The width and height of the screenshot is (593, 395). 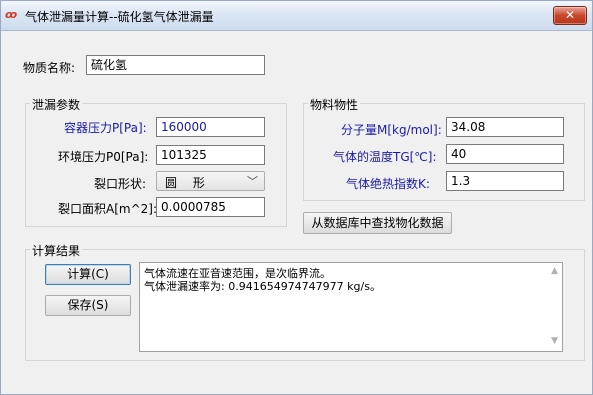 I want to click on adiabatic-index-label: 气体绝热指数K:, so click(x=388, y=184).